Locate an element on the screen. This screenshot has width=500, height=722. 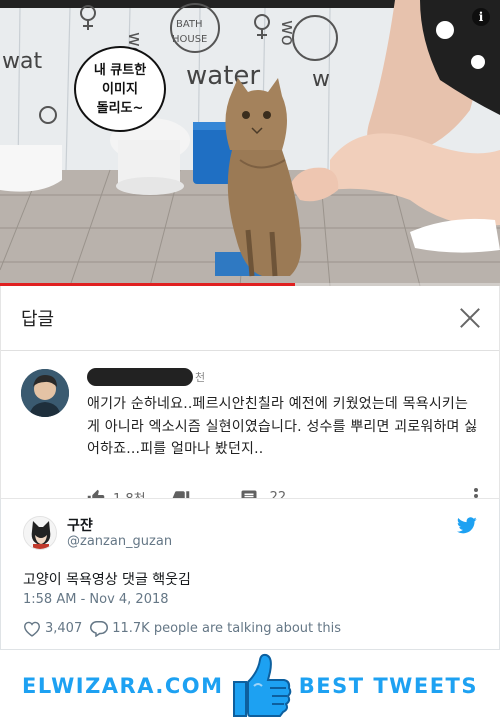
tweet-like-button: 3,407 is located at coordinates (52, 629).